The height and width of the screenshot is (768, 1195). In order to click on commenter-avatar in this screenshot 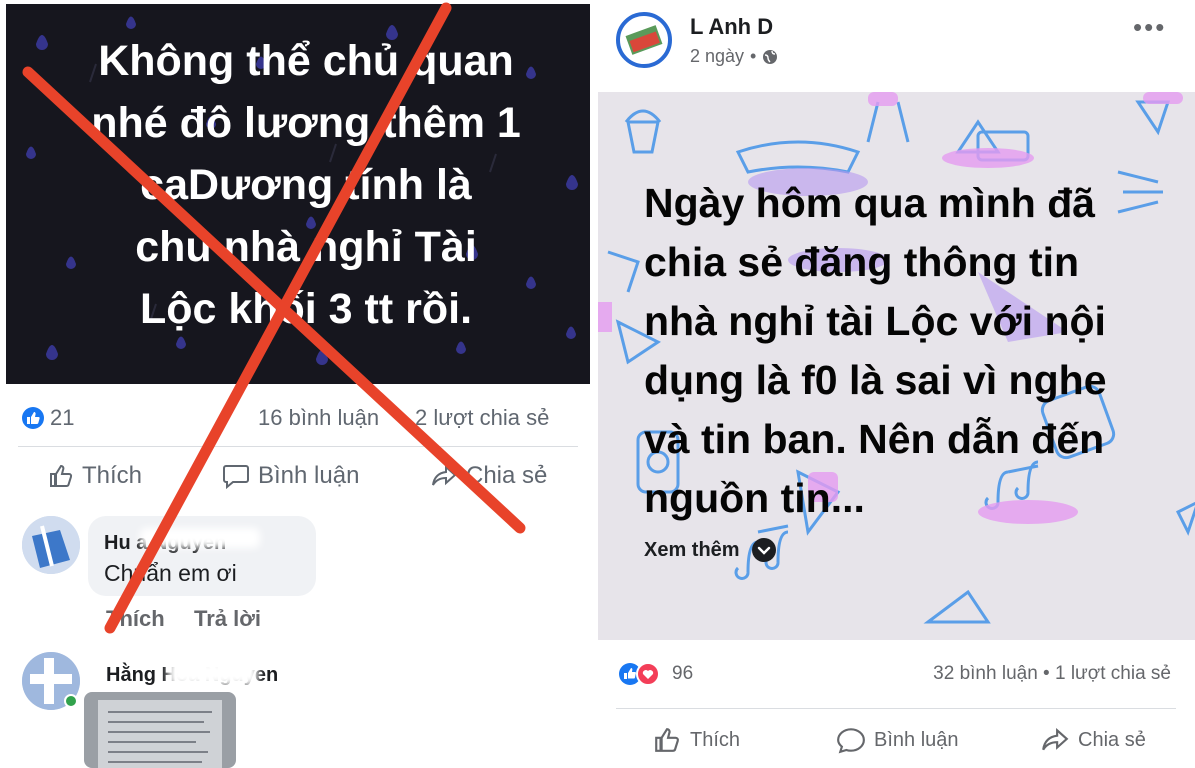, I will do `click(51, 545)`.